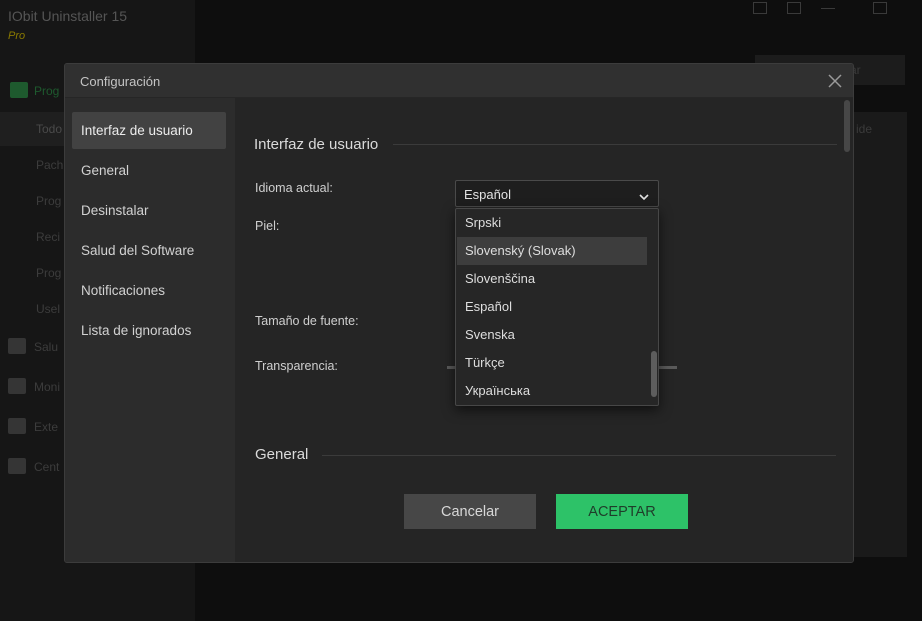  Describe the element at coordinates (914, 8) in the screenshot. I see `background-close-icon` at that location.